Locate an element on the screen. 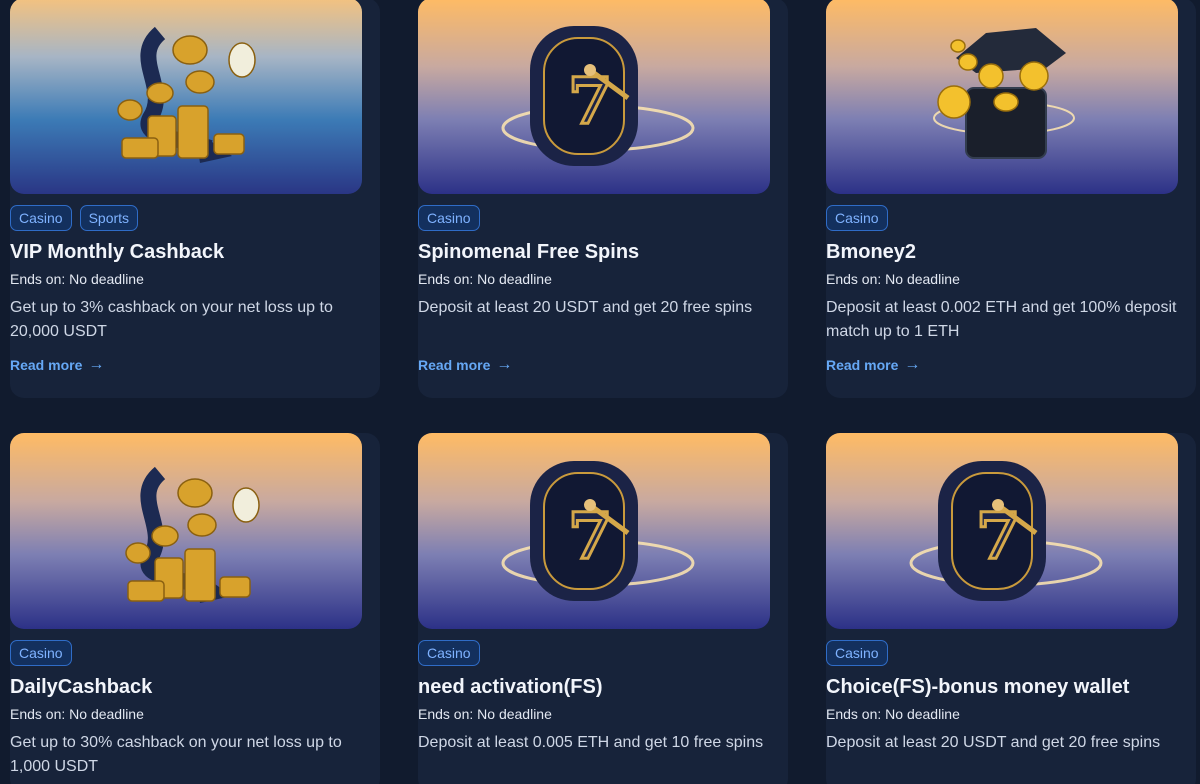 The width and height of the screenshot is (1200, 784). promotion-title: VIP Monthly Cashback is located at coordinates (117, 252).